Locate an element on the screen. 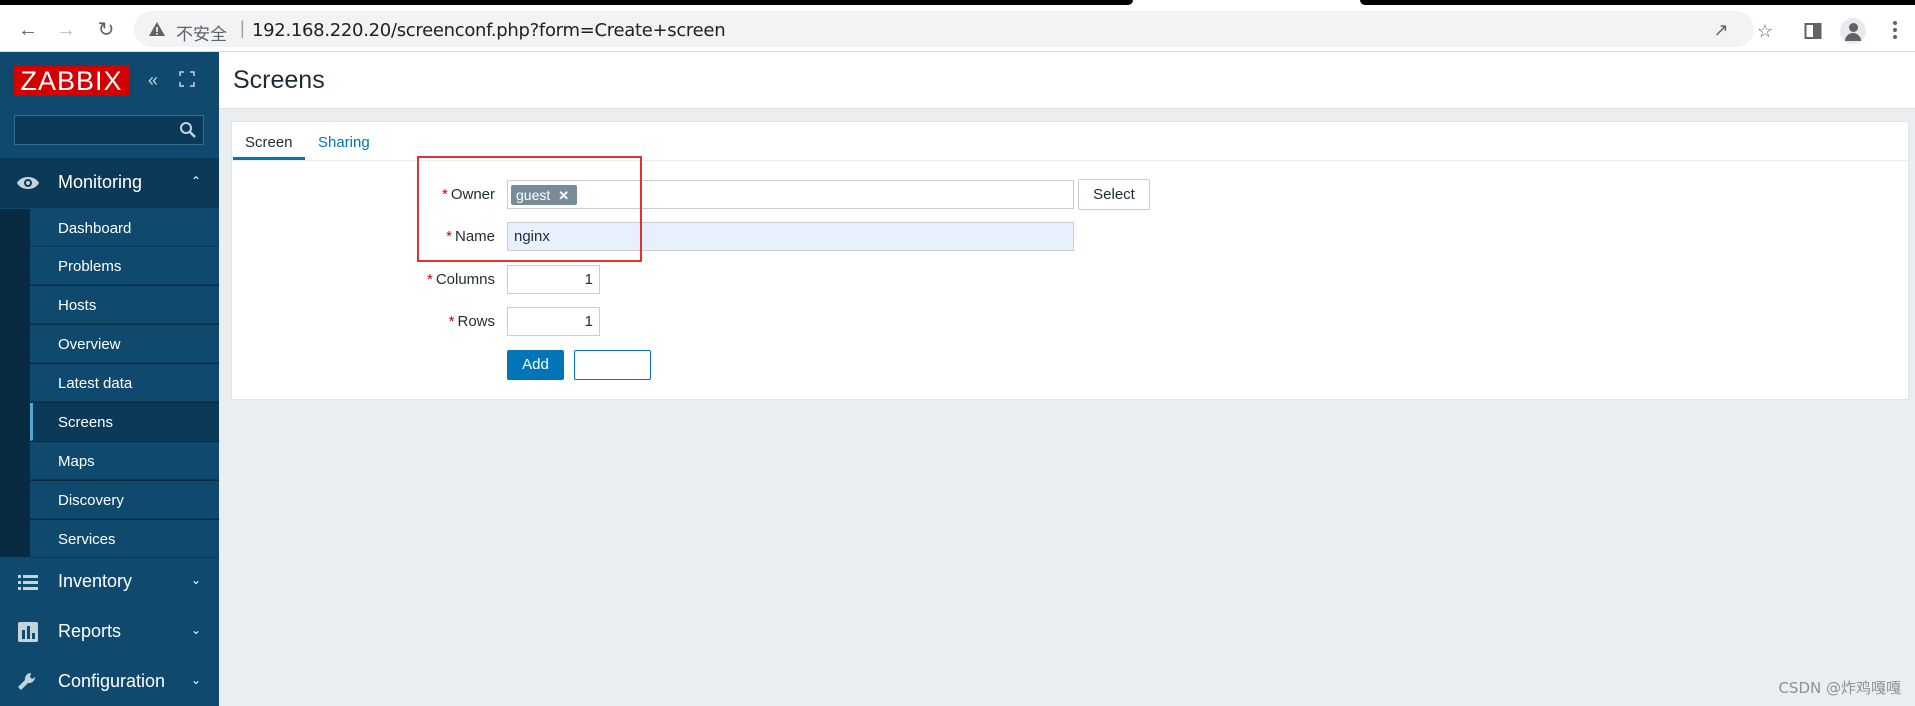  page-header: Screens is located at coordinates (1067, 80).